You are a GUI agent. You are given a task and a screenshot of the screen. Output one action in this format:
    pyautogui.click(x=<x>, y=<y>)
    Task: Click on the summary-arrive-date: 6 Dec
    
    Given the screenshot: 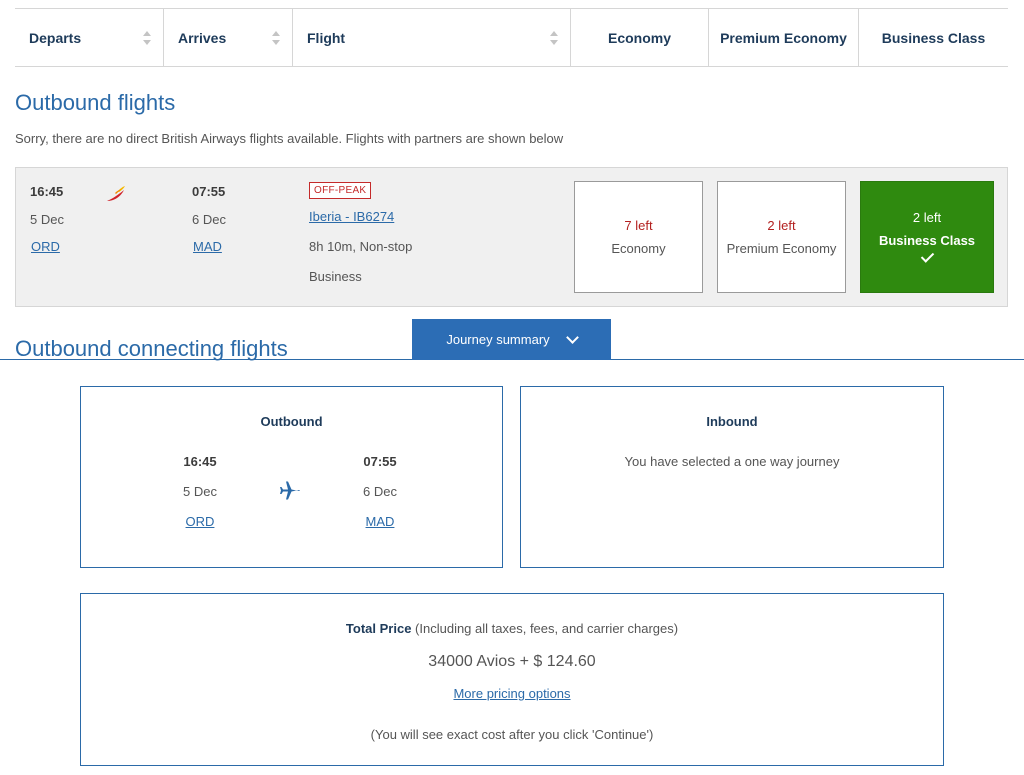 What is the action you would take?
    pyautogui.click(x=380, y=491)
    